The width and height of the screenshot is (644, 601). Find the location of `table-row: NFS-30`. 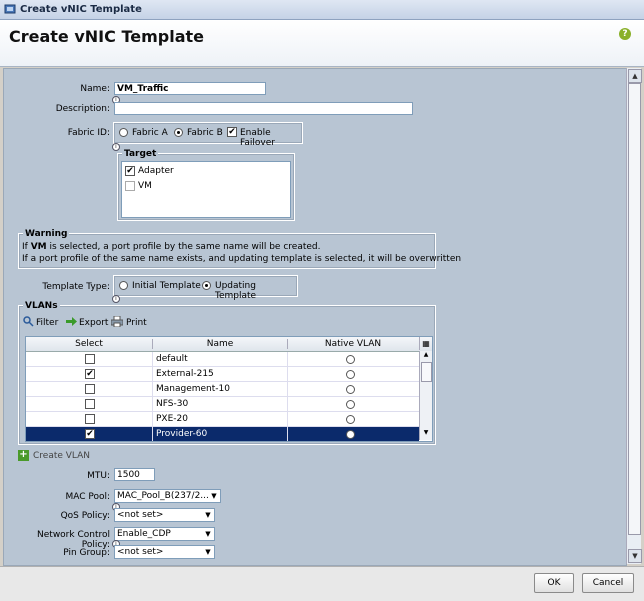

table-row: NFS-30 is located at coordinates (222, 404).